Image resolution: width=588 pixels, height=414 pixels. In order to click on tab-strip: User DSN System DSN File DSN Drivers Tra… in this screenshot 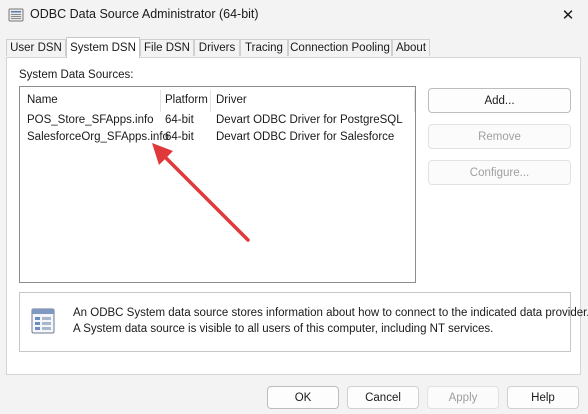, I will do `click(293, 47)`.